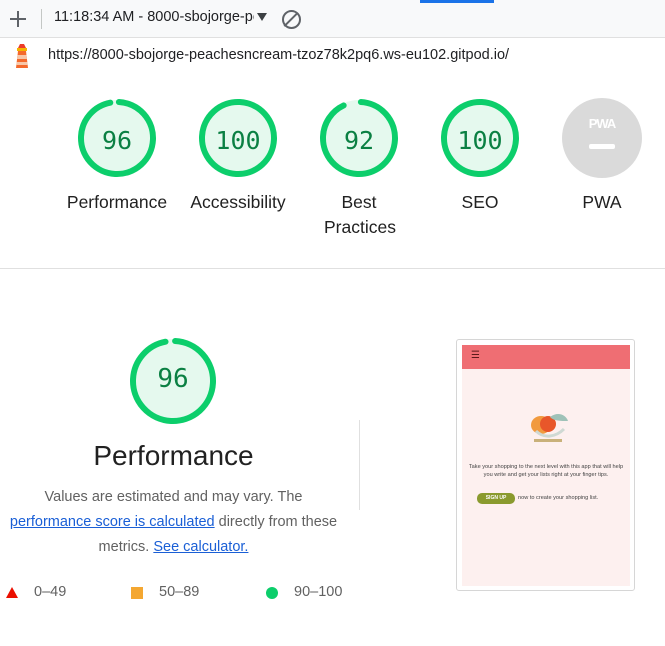 The image size is (665, 646). Describe the element at coordinates (318, 592) in the screenshot. I see `legend-range: 90–100` at that location.